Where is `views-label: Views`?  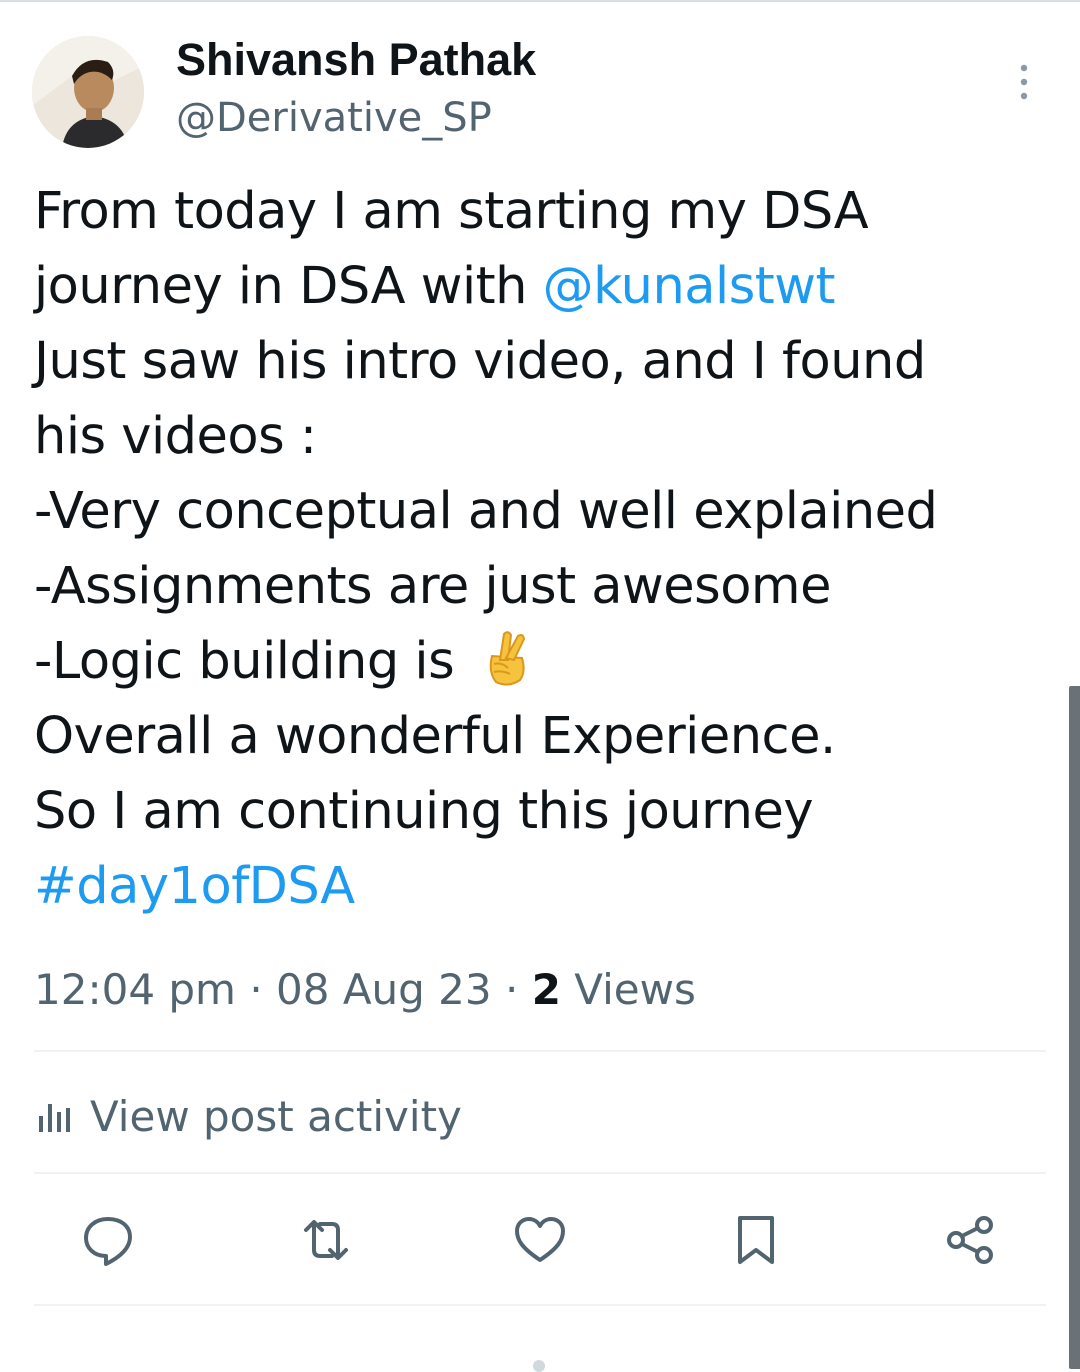 views-label: Views is located at coordinates (628, 989).